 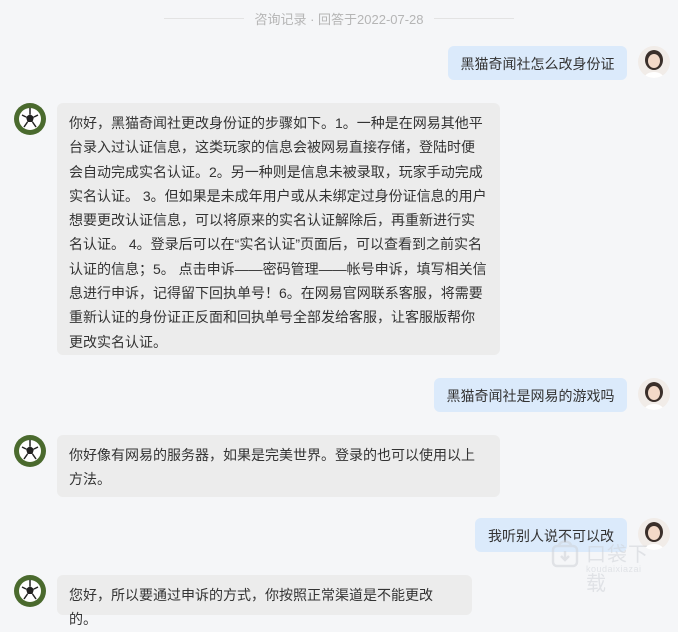 I want to click on user-message-text: 黑猫奇闻社是网易的游戏吗, so click(x=530, y=396).